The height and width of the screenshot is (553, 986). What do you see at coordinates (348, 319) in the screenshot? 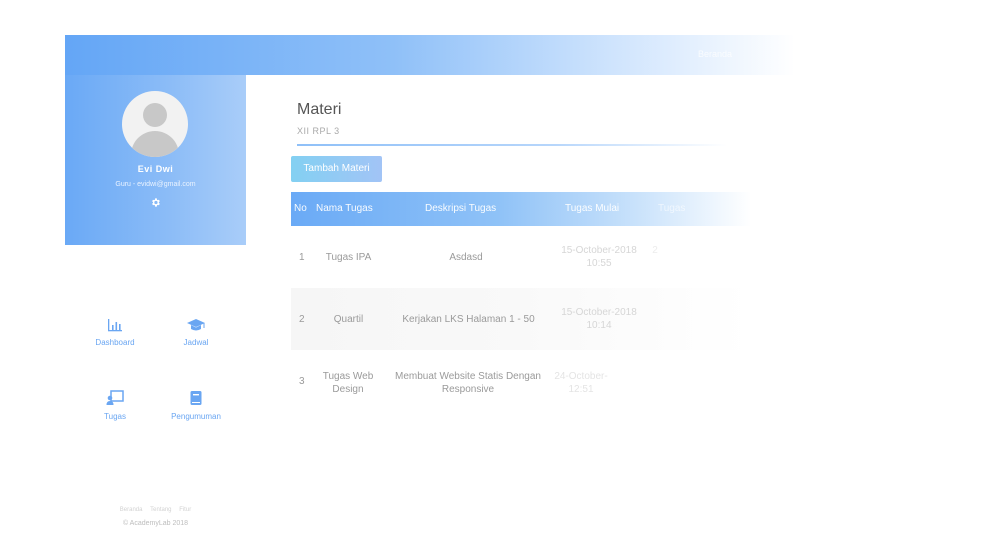
I see `row-name: Quartil` at bounding box center [348, 319].